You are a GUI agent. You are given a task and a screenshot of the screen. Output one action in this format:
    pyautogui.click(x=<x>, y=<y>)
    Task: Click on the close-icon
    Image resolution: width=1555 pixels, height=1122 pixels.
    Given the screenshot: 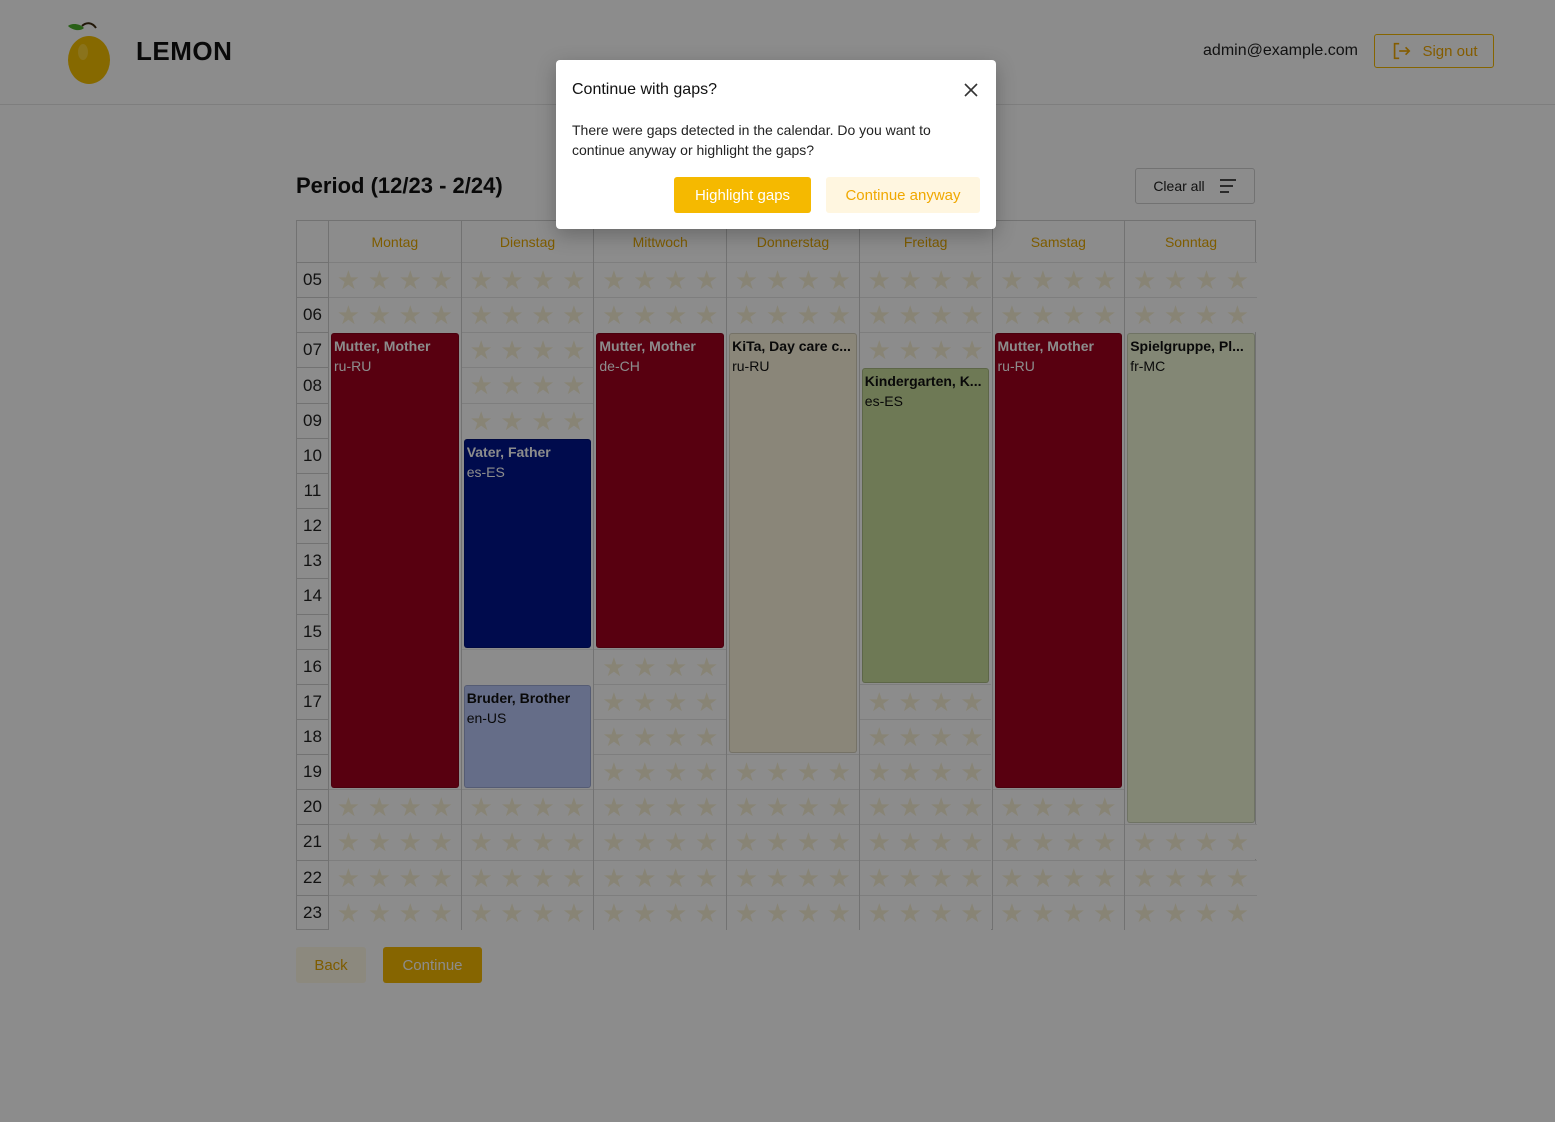 What is the action you would take?
    pyautogui.click(x=971, y=90)
    